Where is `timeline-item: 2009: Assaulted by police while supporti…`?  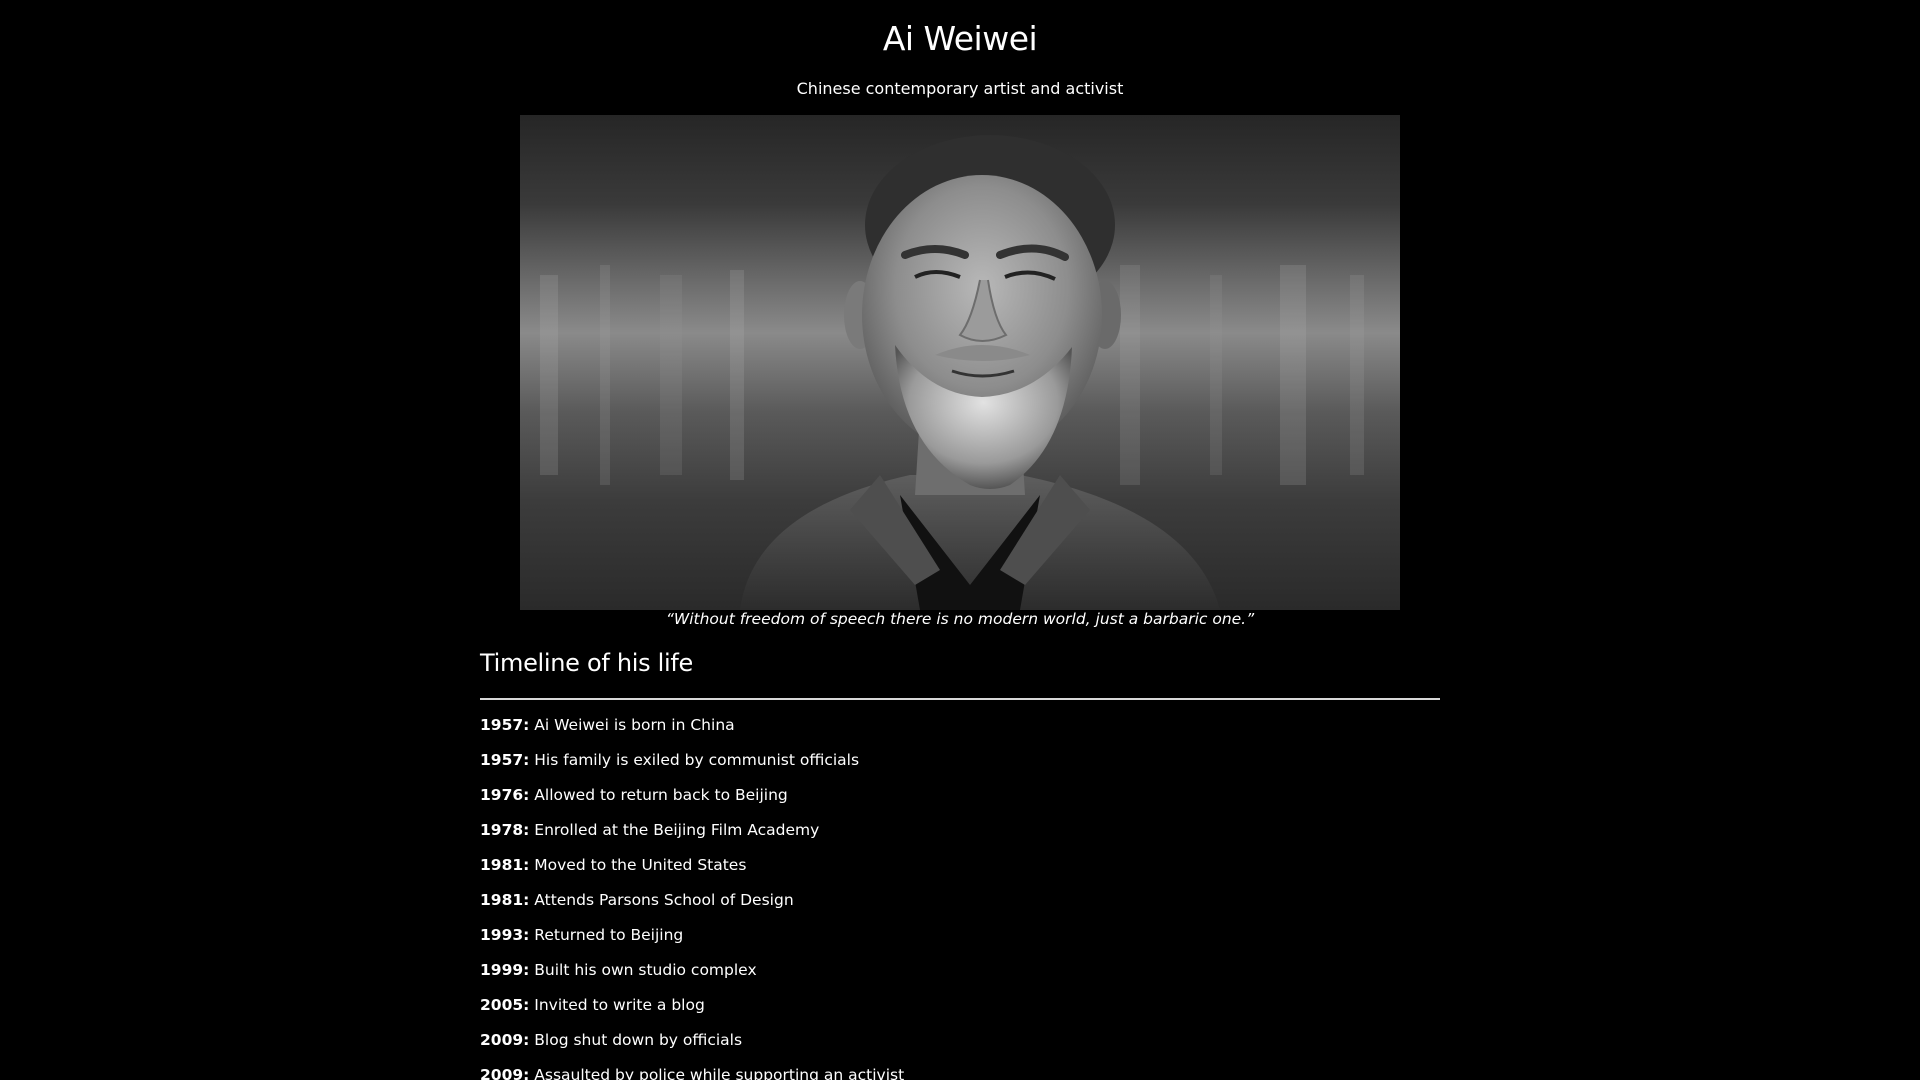 timeline-item: 2009: Assaulted by police while supporti… is located at coordinates (692, 1071).